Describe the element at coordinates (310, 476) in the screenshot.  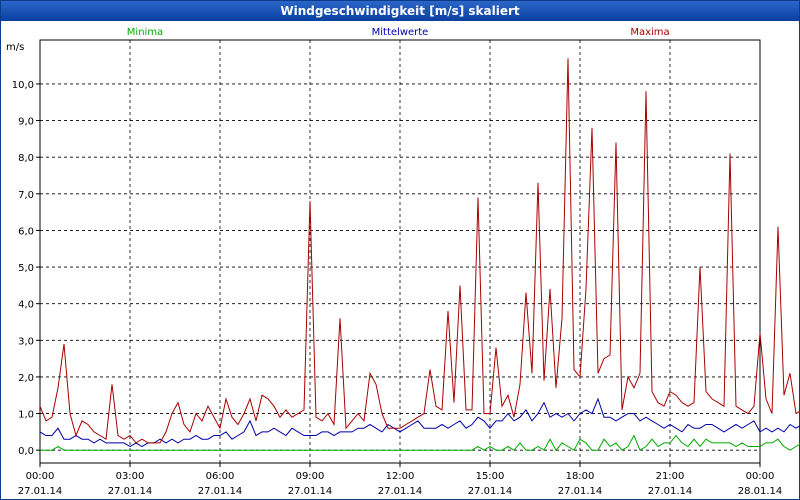
I see `x-tick-time: 09:00` at that location.